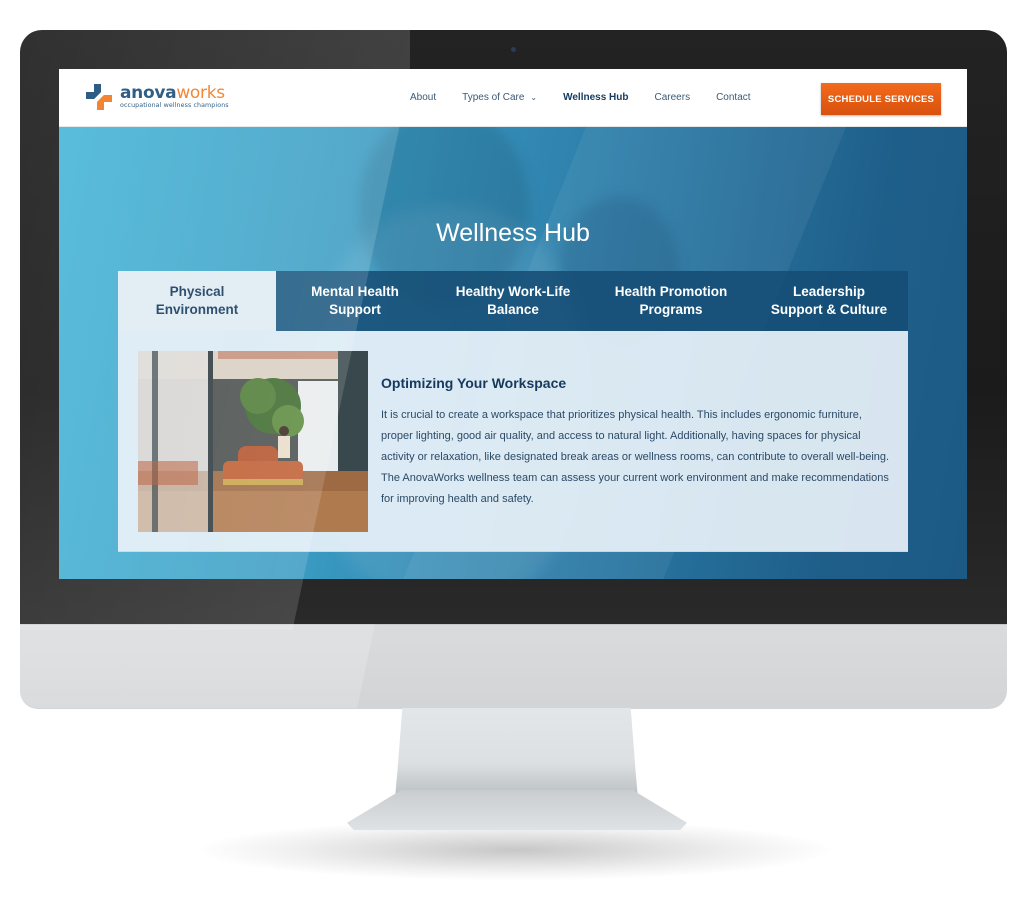  What do you see at coordinates (99, 97) in the screenshot?
I see `medical-cross-logo-icon` at bounding box center [99, 97].